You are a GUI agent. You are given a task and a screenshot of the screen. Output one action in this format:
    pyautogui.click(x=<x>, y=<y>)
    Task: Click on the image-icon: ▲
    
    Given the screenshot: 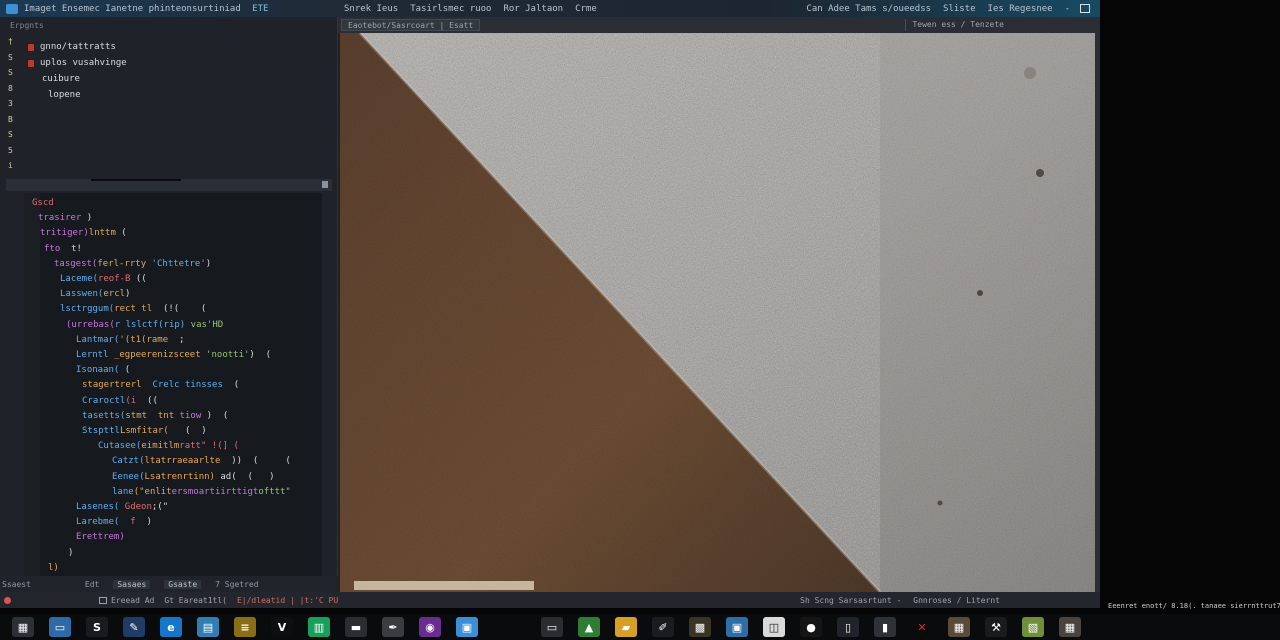 What is the action you would take?
    pyautogui.click(x=589, y=627)
    